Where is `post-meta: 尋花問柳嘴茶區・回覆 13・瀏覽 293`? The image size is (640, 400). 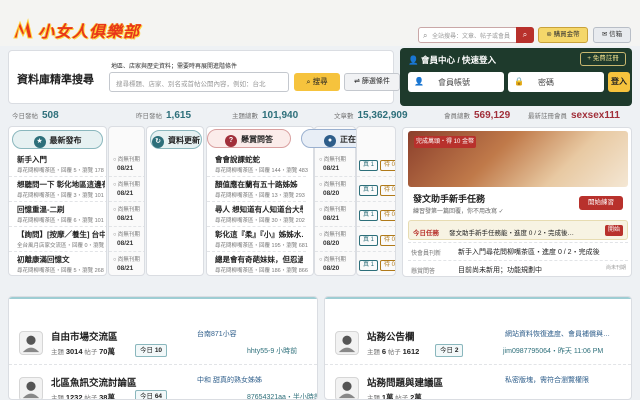 post-meta: 尋花問柳嘴茶區・回覆 13・瀏覽 293 is located at coordinates (260, 196).